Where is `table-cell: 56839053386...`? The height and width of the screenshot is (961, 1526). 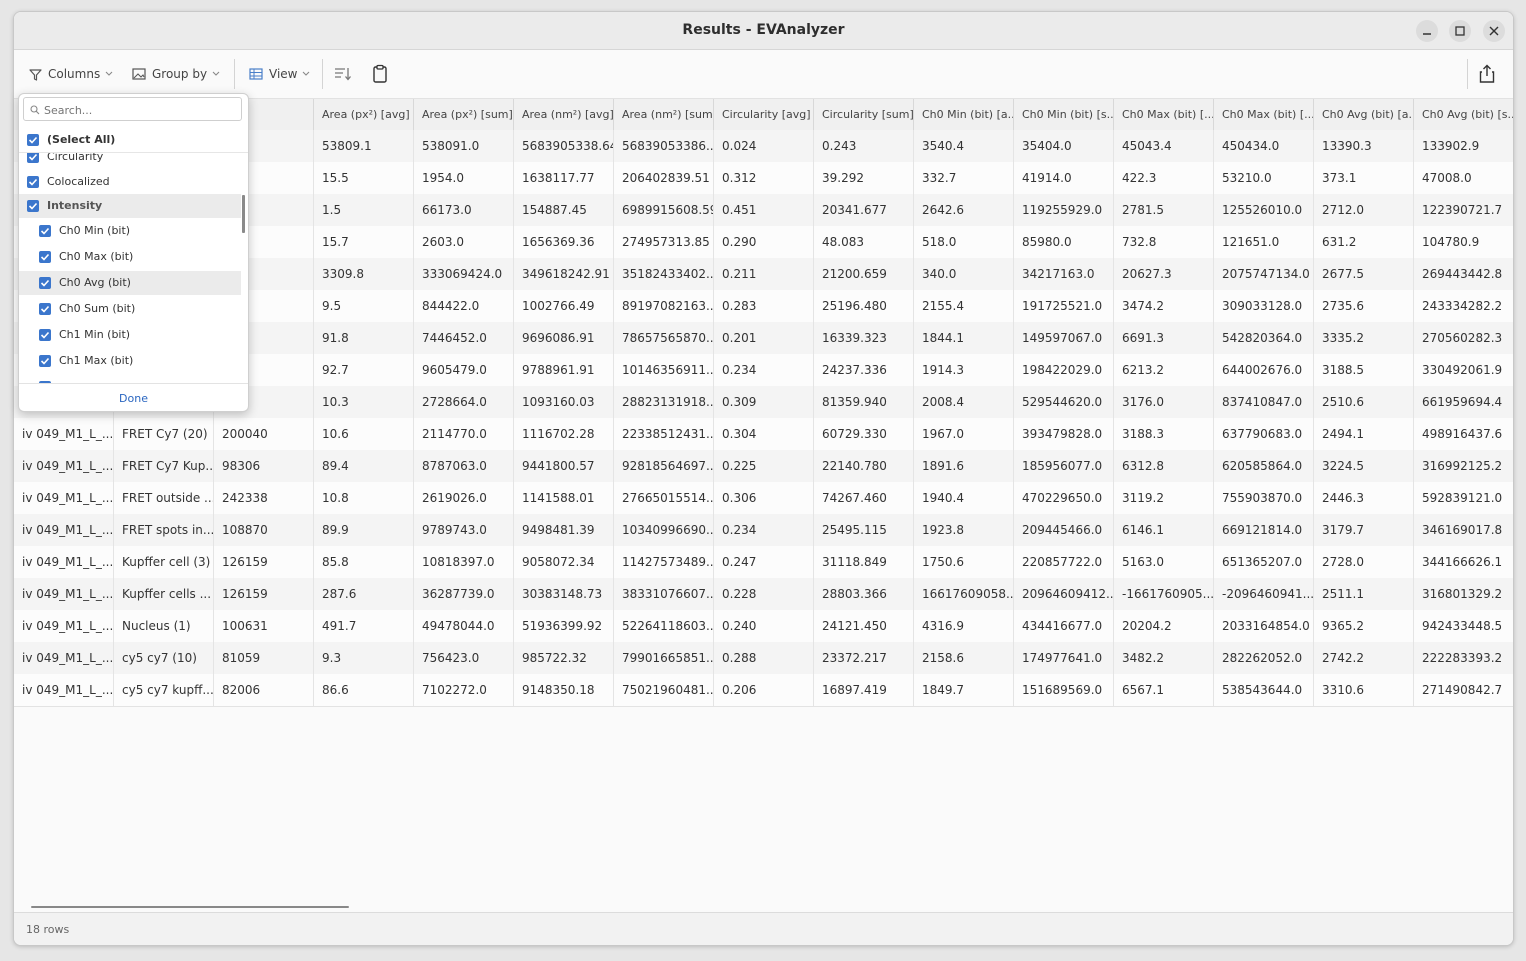
table-cell: 56839053386... is located at coordinates (664, 146).